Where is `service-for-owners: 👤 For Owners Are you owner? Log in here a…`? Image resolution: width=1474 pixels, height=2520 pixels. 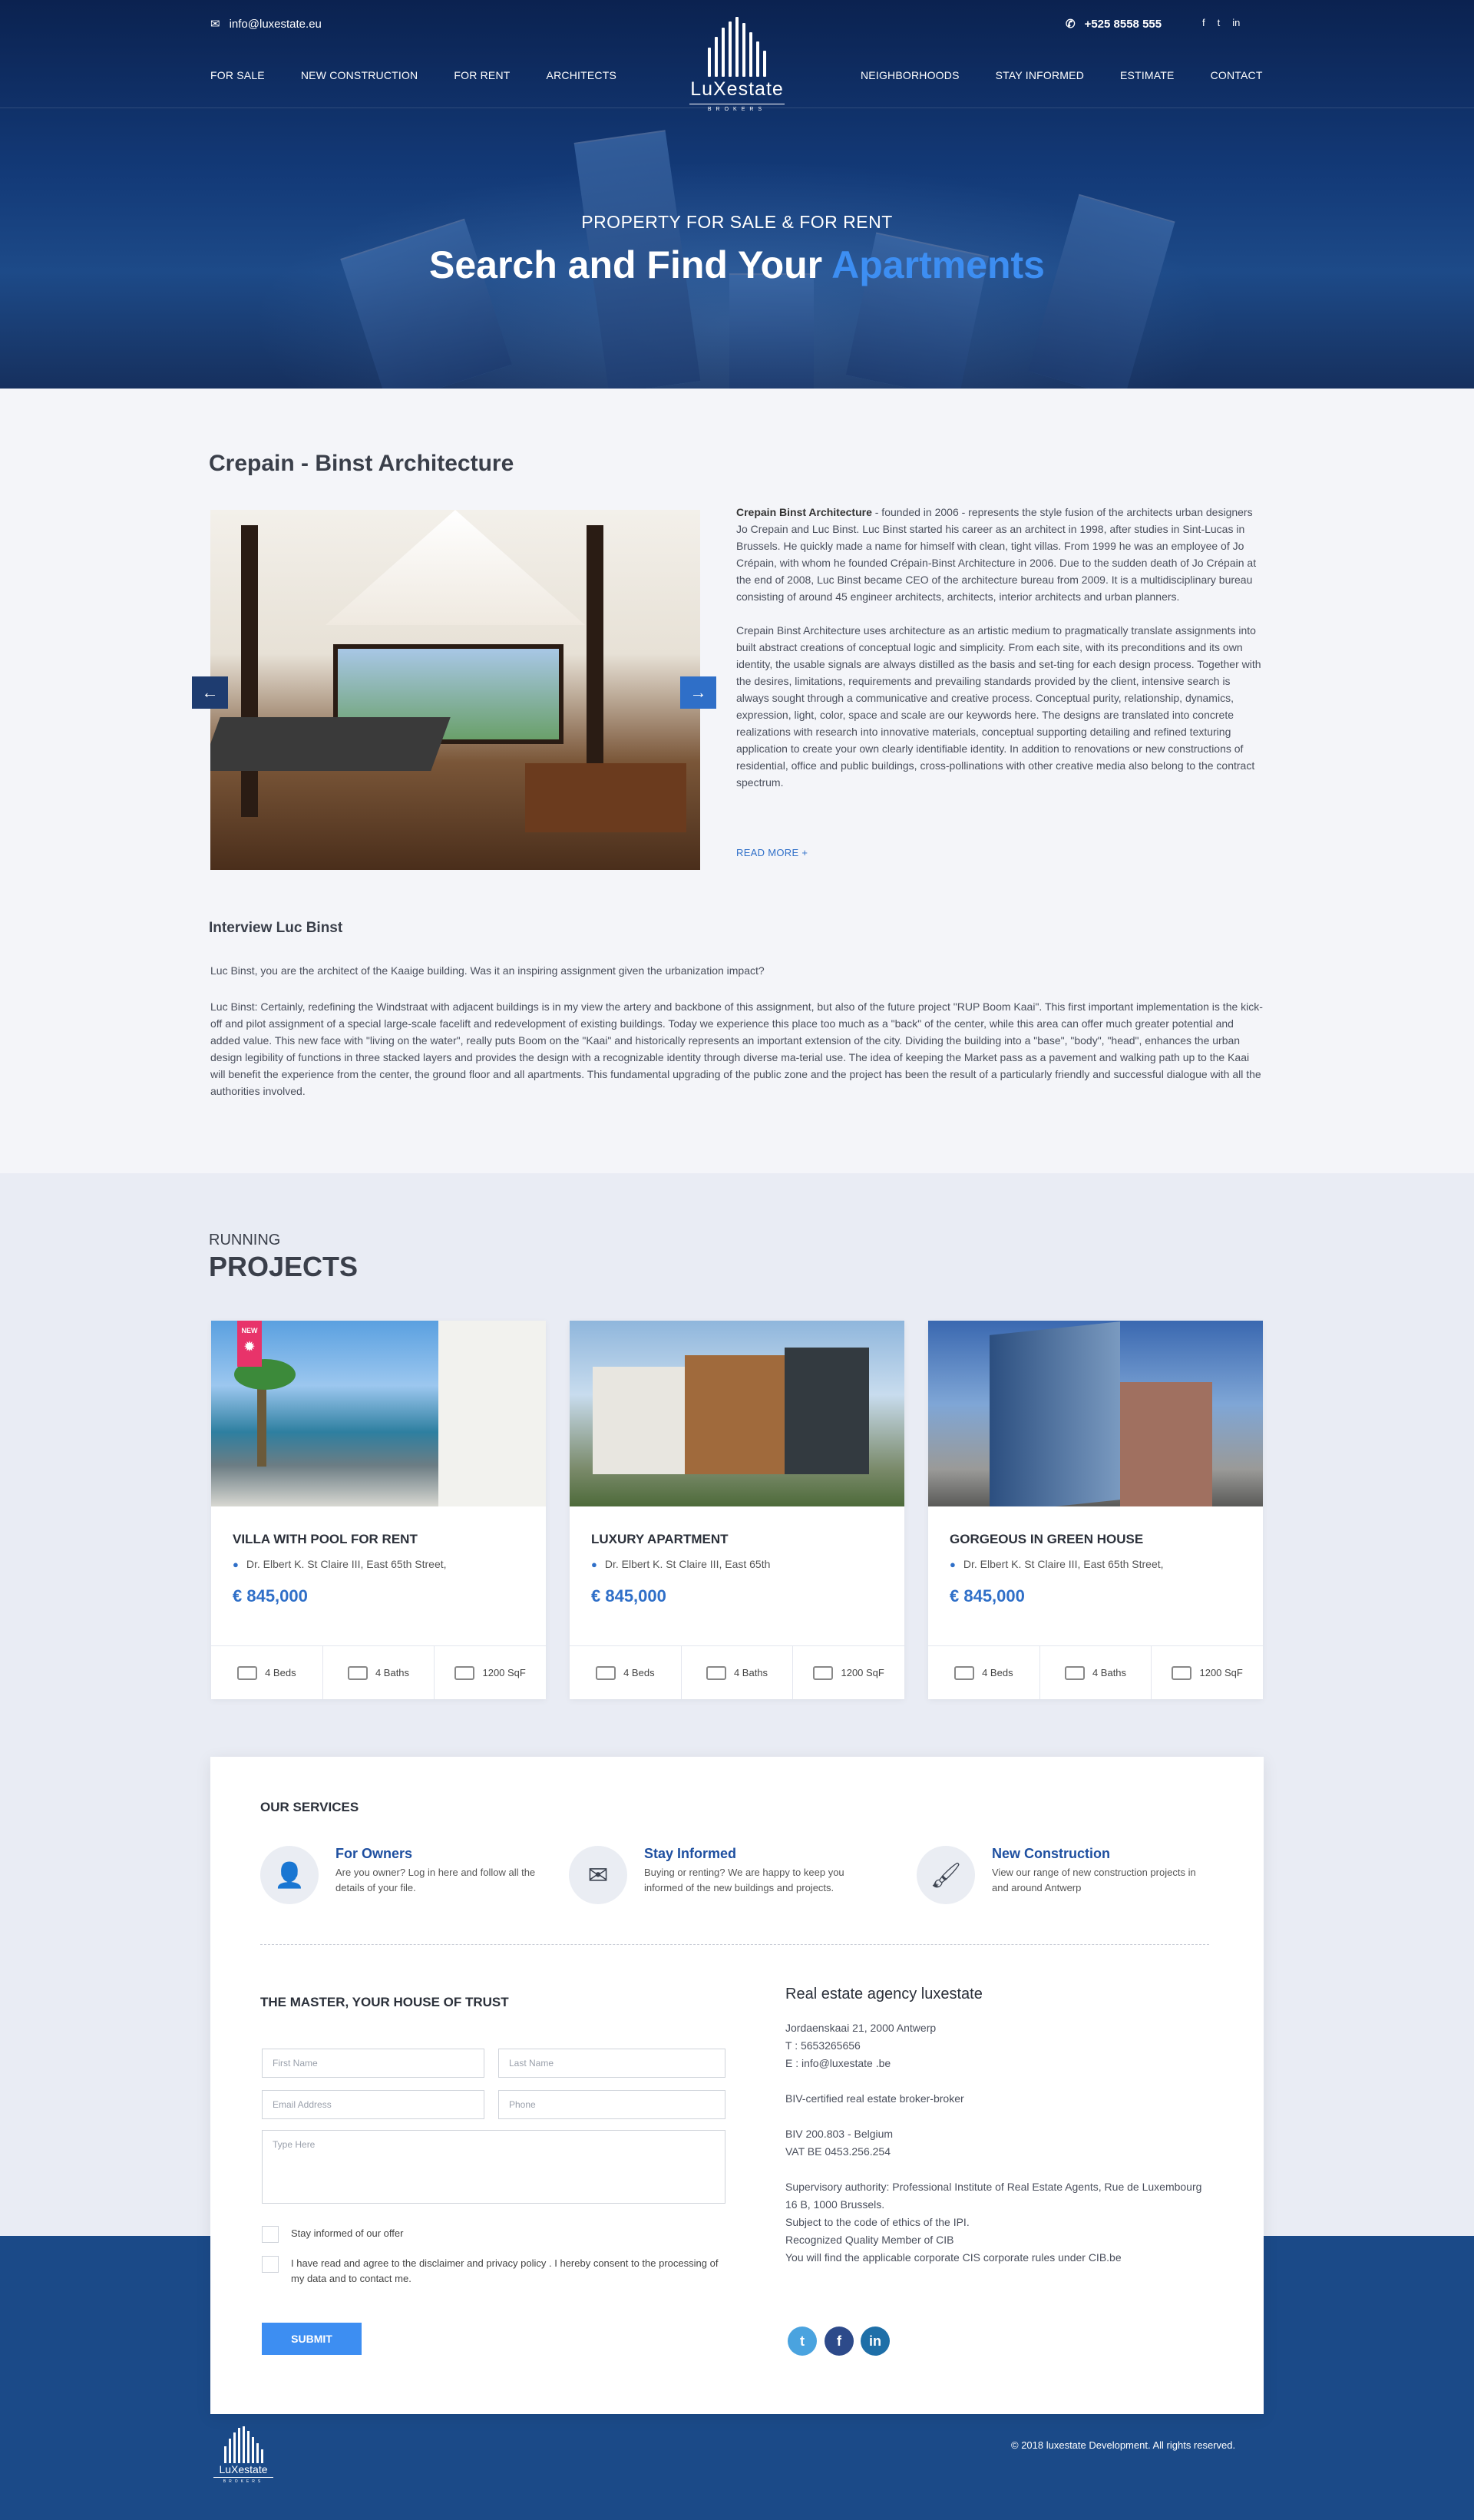
service-for-owners: 👤 For Owners Are you owner? Log in here a… is located at coordinates (405, 1875).